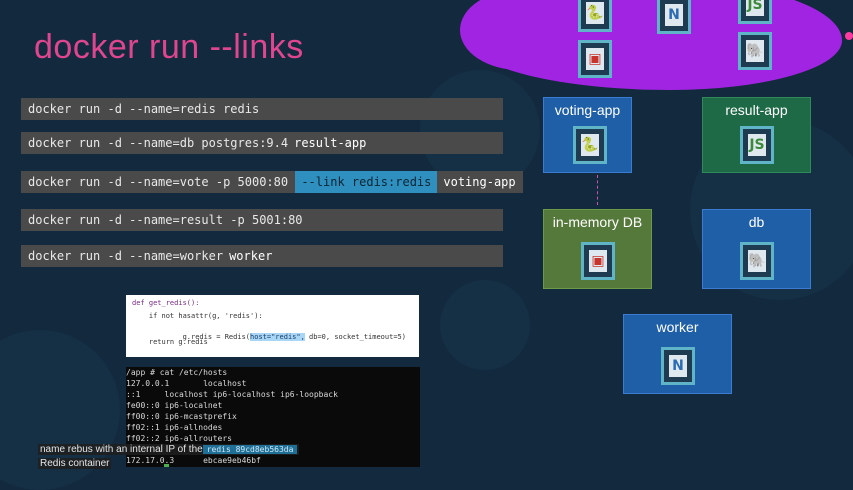 The image size is (853, 490). Describe the element at coordinates (355, 337) in the screenshot. I see `code-text: db=0, socket_timeout=5)` at that location.